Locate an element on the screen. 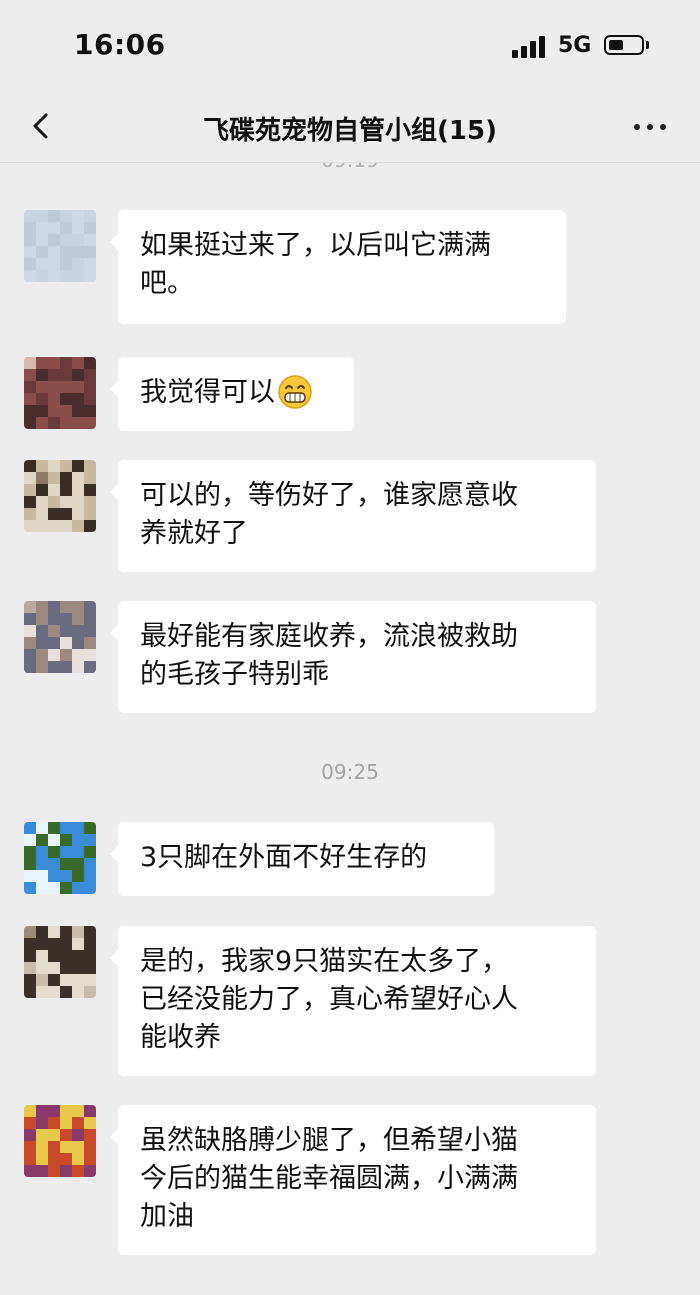  chat-title: 飞碟苑宠物自管小组(15) is located at coordinates (350, 131).